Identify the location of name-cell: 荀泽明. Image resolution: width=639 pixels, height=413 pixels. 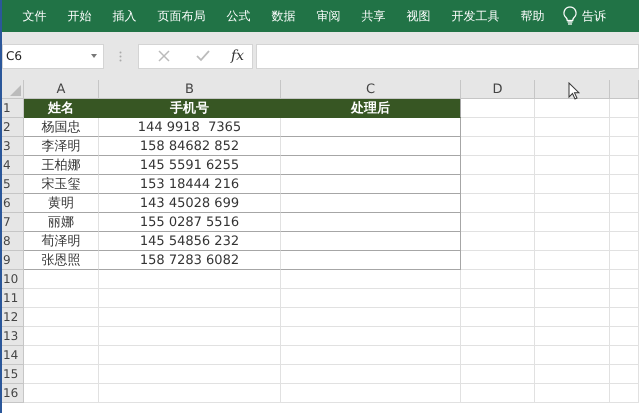
(61, 241).